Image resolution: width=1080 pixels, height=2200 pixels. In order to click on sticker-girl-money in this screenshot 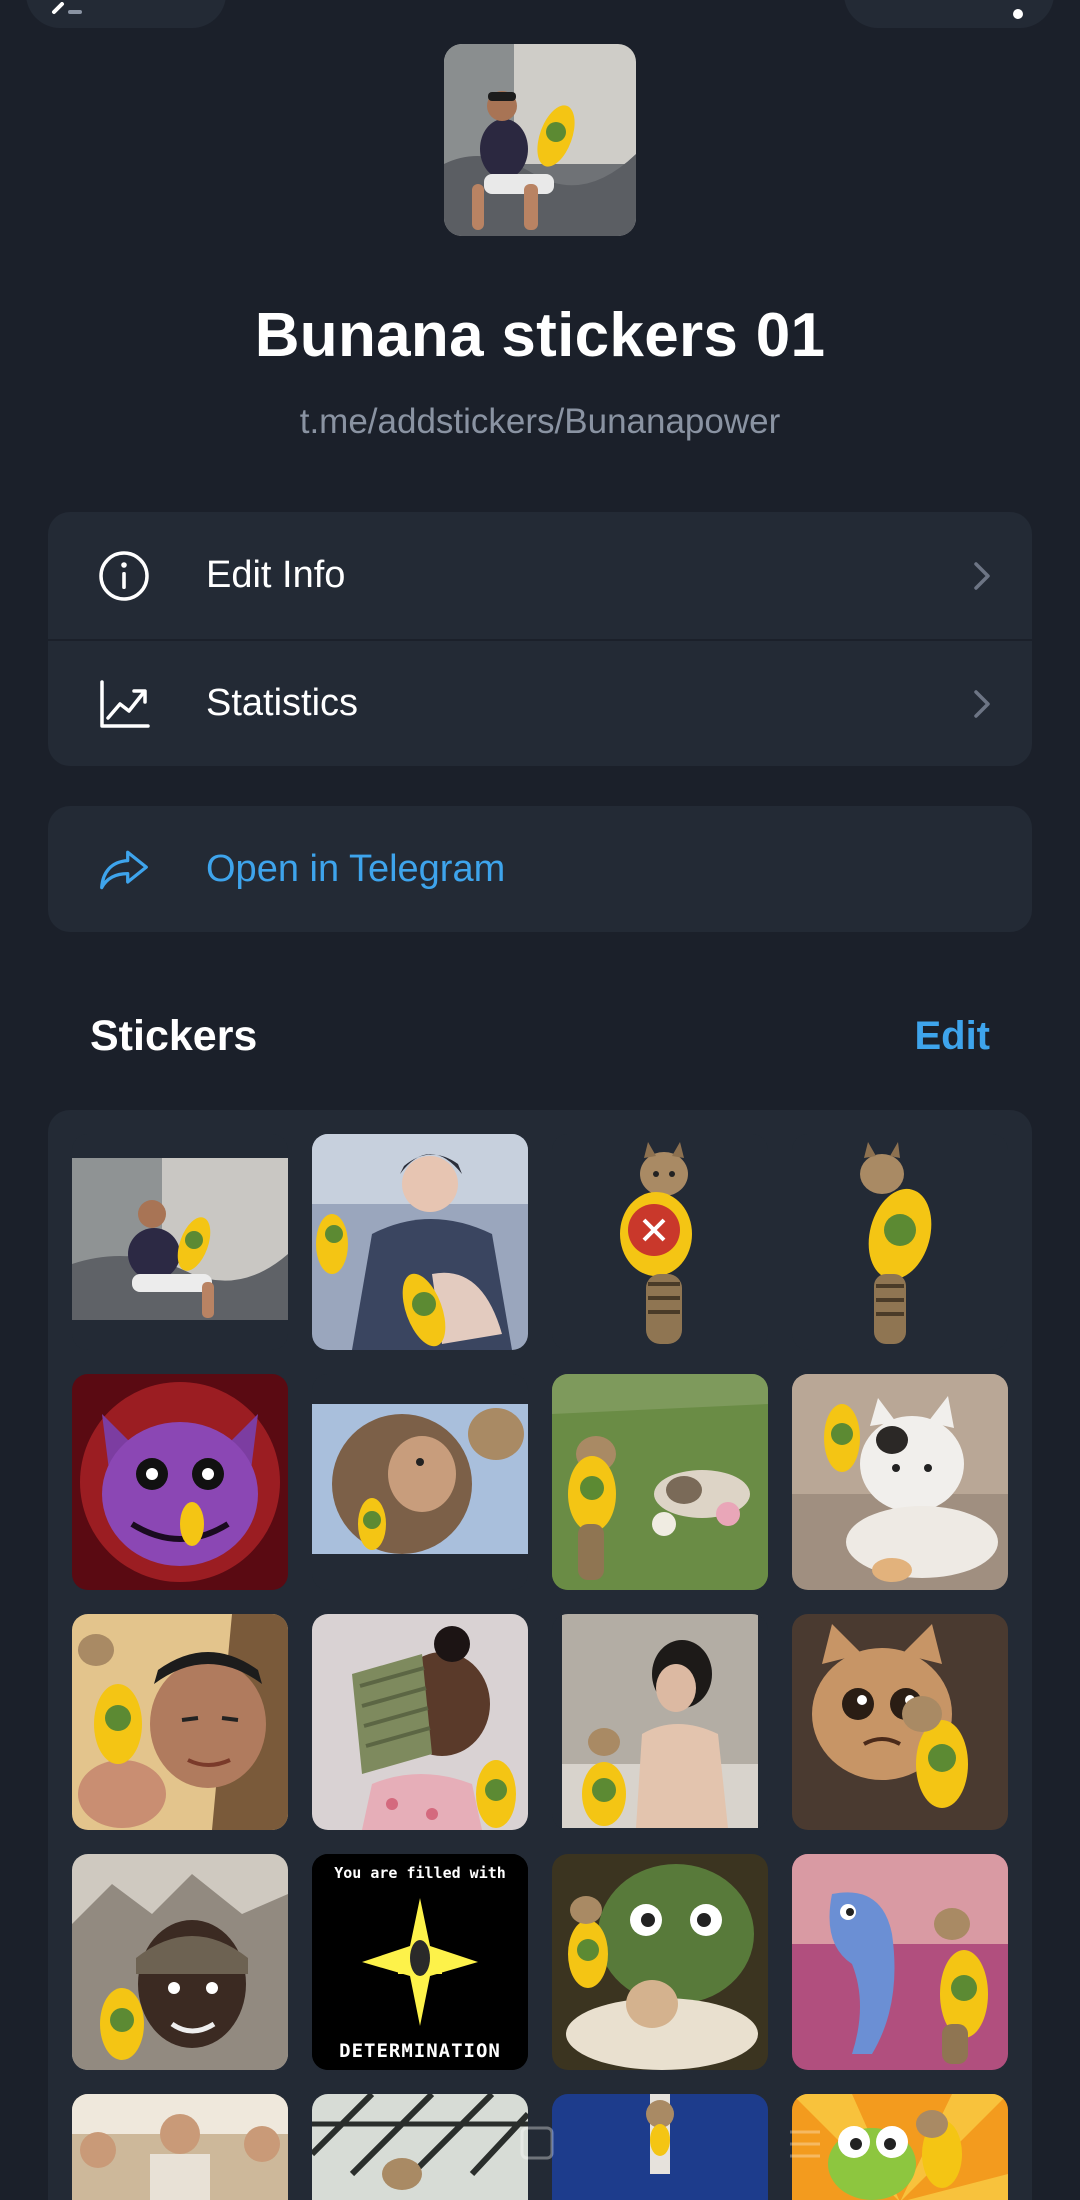, I will do `click(420, 1722)`.